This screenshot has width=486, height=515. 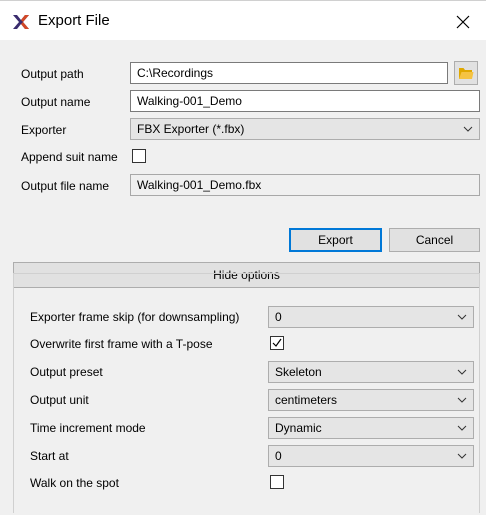 I want to click on overwrite-tpose-checkbox, so click(x=277, y=343).